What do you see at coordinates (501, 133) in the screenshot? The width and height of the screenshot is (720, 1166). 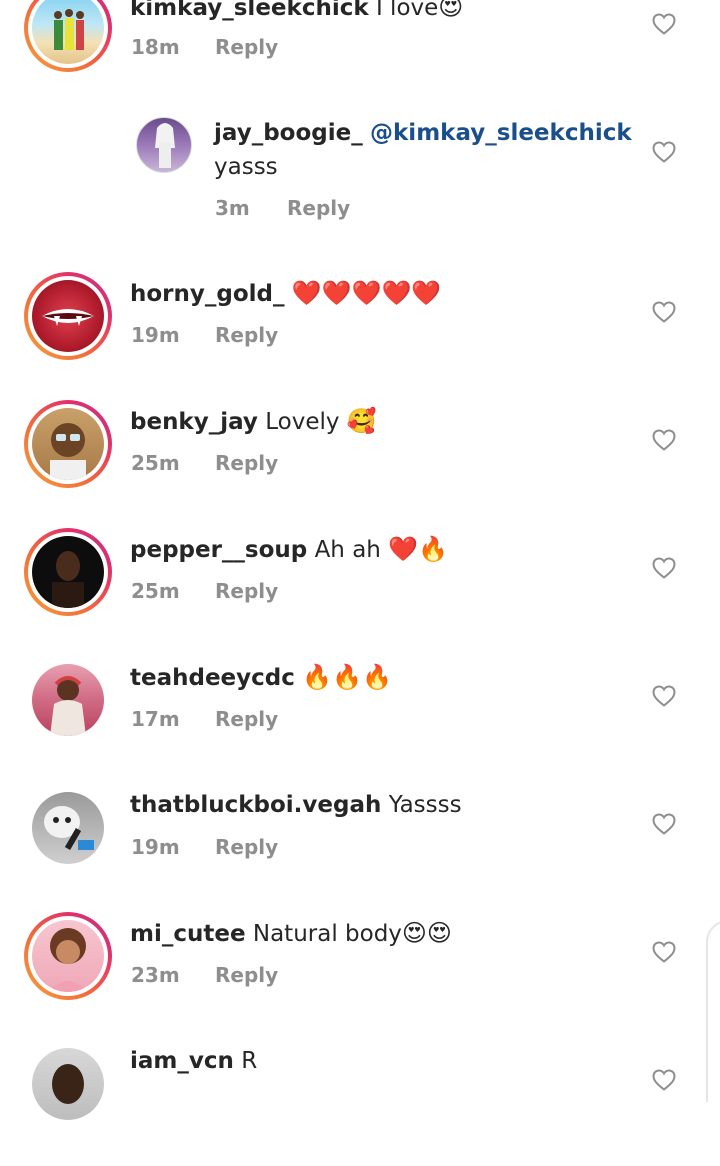 I see `mention-link: @kimkay_sleekchick` at bounding box center [501, 133].